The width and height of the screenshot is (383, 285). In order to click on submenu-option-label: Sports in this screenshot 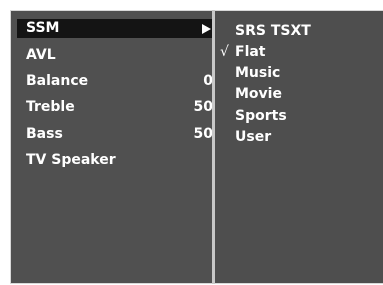, I will do `click(261, 116)`.